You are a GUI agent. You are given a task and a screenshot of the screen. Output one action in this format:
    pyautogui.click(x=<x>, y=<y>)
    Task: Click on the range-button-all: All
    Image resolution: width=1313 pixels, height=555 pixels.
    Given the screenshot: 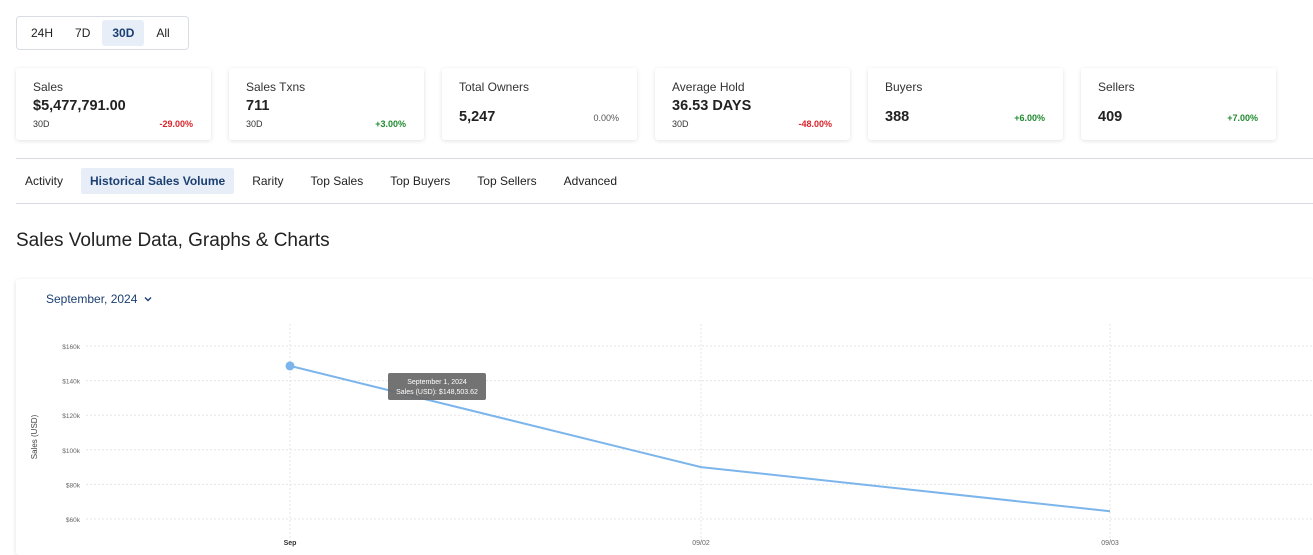 What is the action you would take?
    pyautogui.click(x=162, y=33)
    